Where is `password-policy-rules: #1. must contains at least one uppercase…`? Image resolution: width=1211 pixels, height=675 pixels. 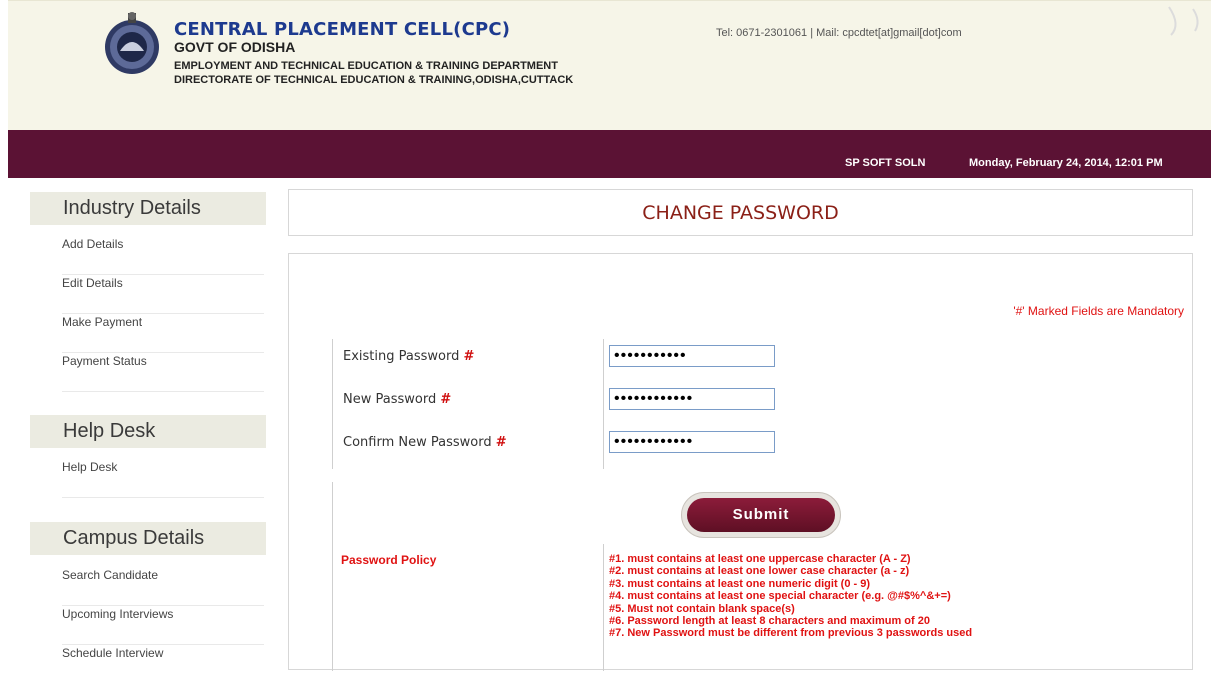 password-policy-rules: #1. must contains at least one uppercase… is located at coordinates (790, 596).